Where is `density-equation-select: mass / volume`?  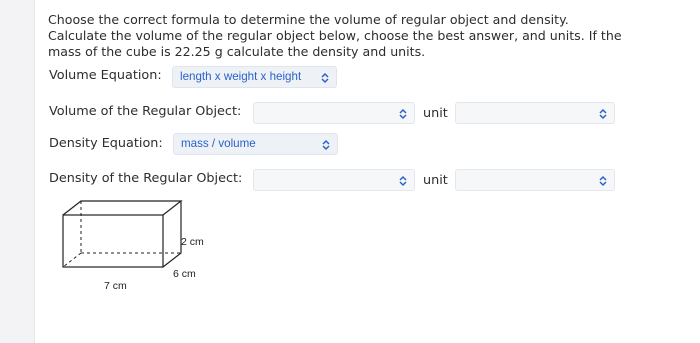
density-equation-select: mass / volume is located at coordinates (255, 144).